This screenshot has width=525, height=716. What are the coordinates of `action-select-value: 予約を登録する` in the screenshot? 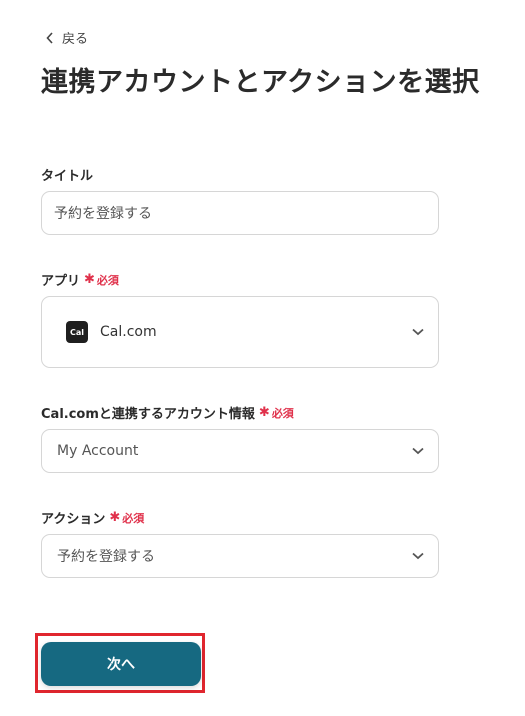 It's located at (106, 557).